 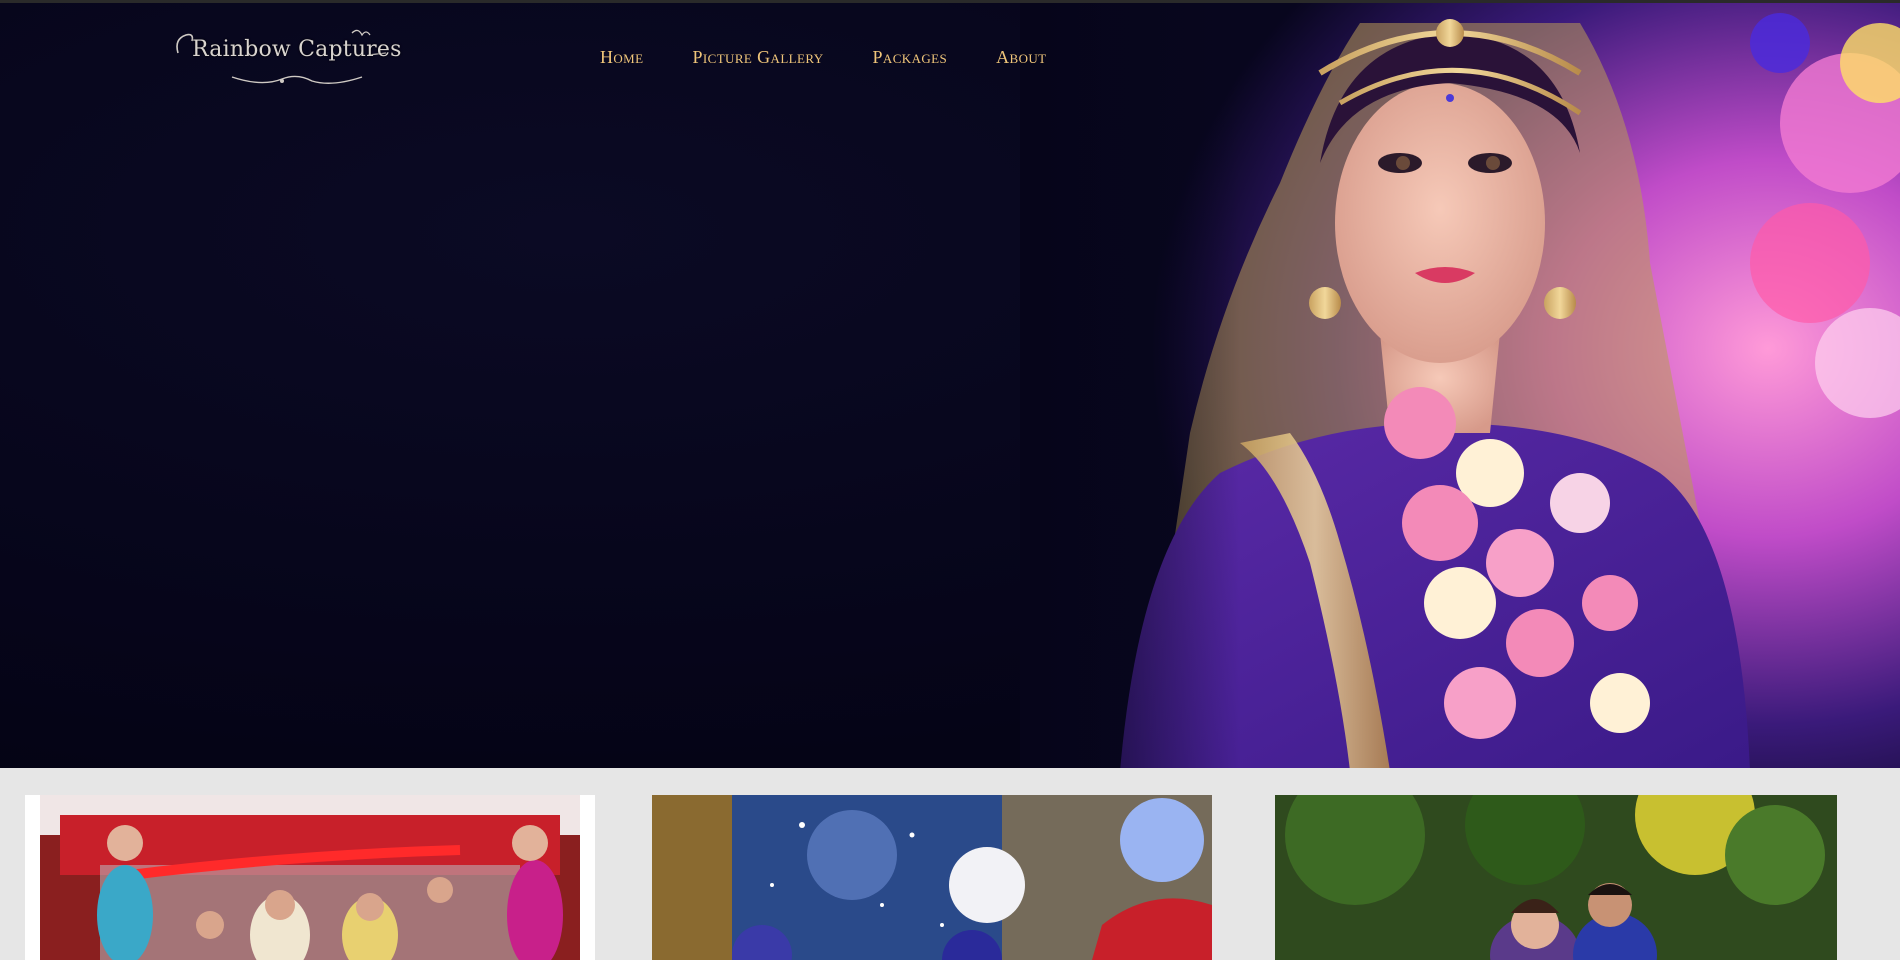 I want to click on main-nav: Home Picture Gallery Packages About, so click(x=823, y=60).